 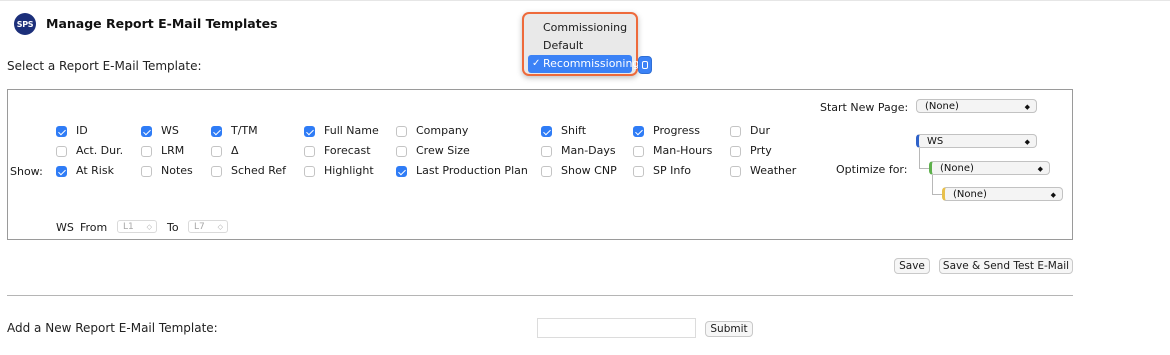 What do you see at coordinates (729, 329) in the screenshot?
I see `submit-button: Submit` at bounding box center [729, 329].